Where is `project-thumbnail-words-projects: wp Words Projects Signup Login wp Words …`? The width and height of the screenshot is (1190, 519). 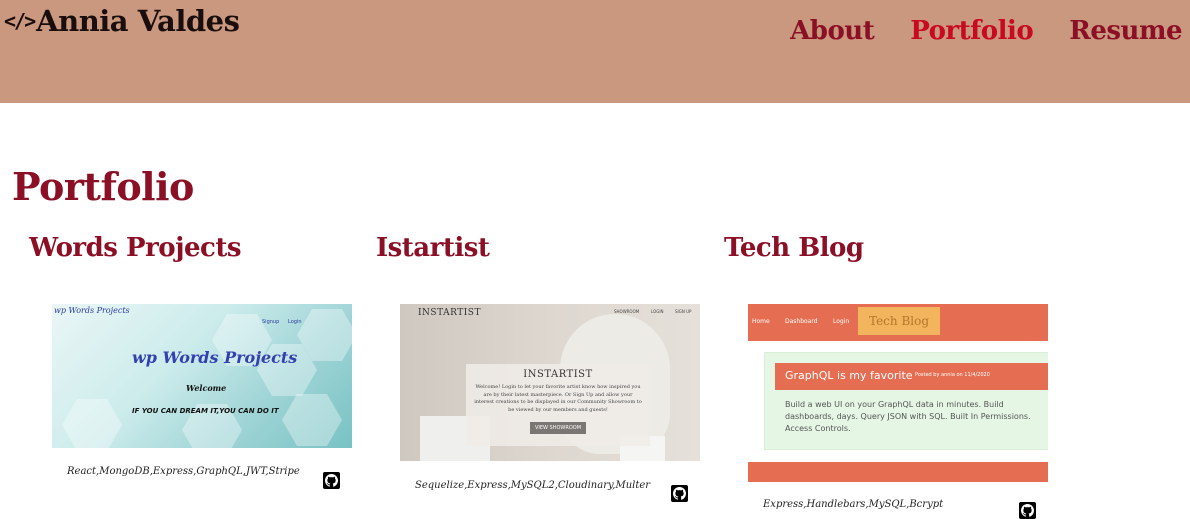
project-thumbnail-words-projects: wp Words Projects Signup Login wp Words … is located at coordinates (202, 376).